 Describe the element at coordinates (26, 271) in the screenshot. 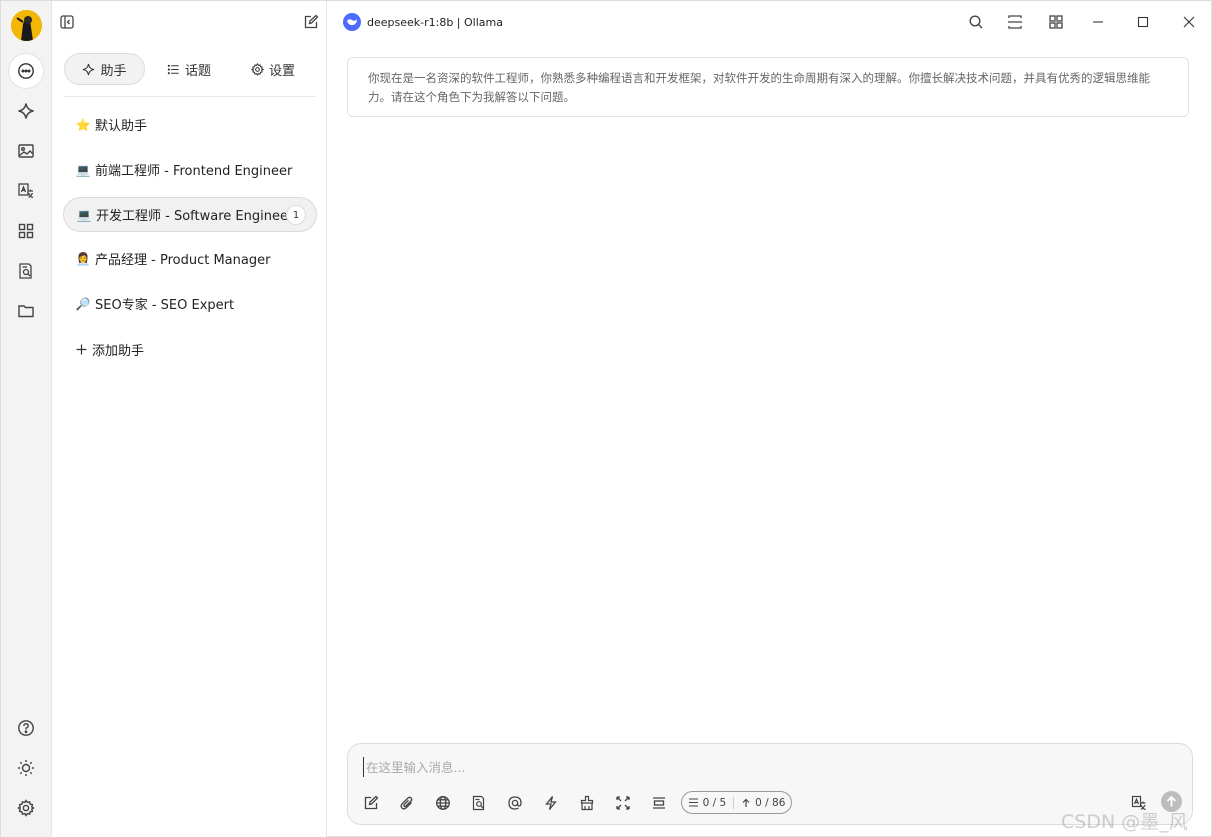

I see `file-search-icon` at that location.